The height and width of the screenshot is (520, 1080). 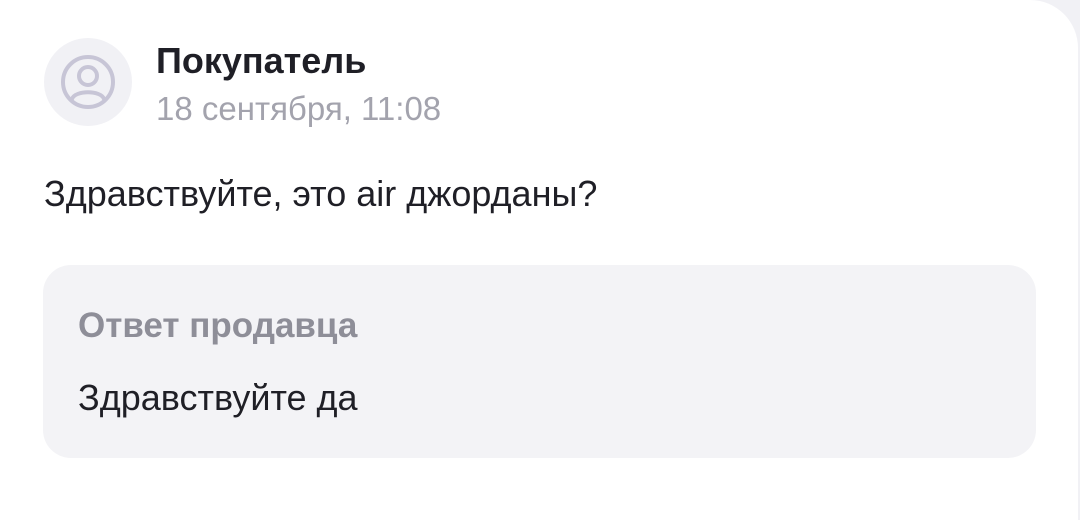 What do you see at coordinates (218, 325) in the screenshot?
I see `seller-reply-title: Ответ продавца` at bounding box center [218, 325].